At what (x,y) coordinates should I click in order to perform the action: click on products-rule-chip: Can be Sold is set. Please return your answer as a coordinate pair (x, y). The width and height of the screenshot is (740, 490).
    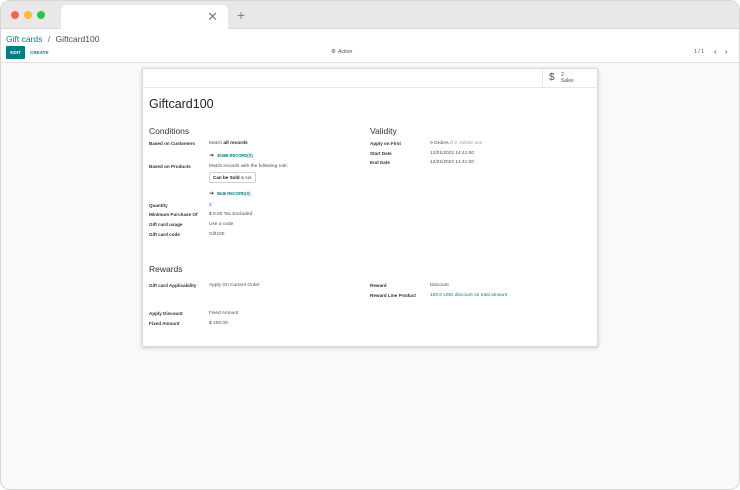
    Looking at the image, I should click on (232, 177).